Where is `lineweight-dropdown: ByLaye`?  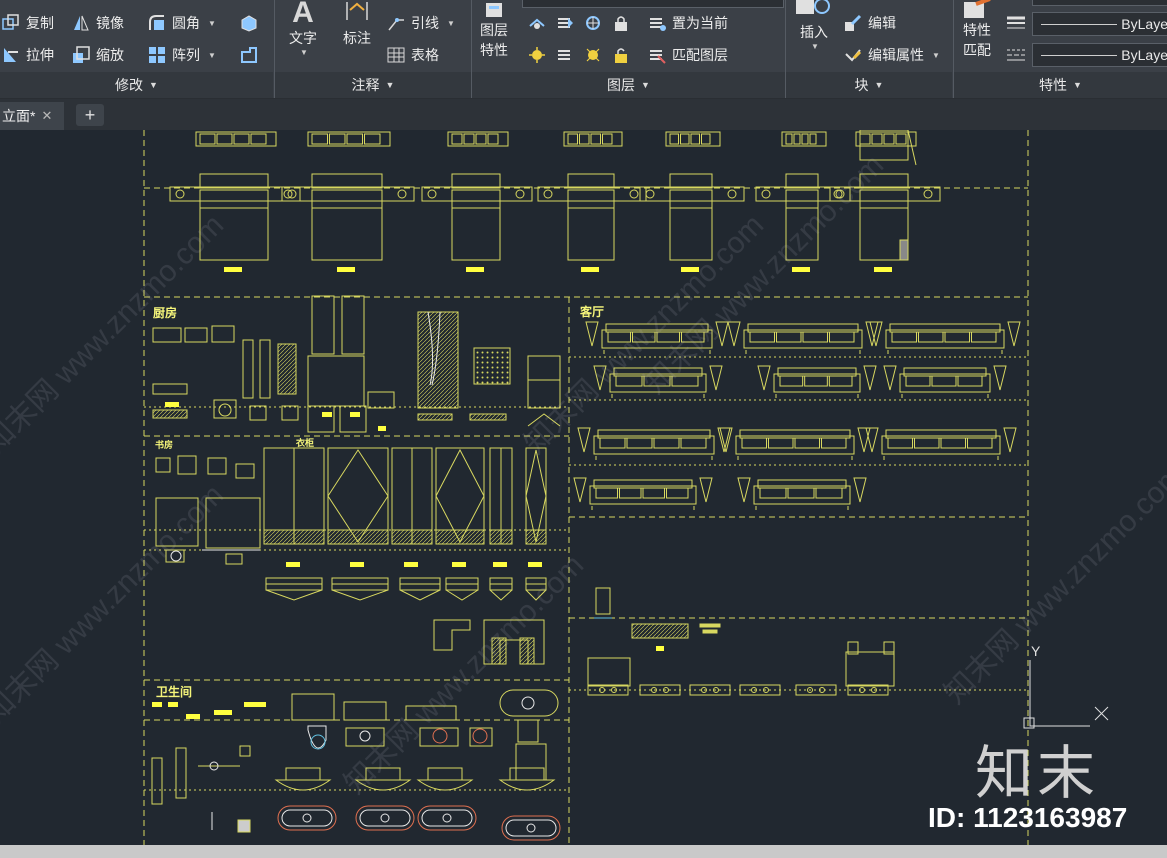 lineweight-dropdown: ByLaye is located at coordinates (1099, 55).